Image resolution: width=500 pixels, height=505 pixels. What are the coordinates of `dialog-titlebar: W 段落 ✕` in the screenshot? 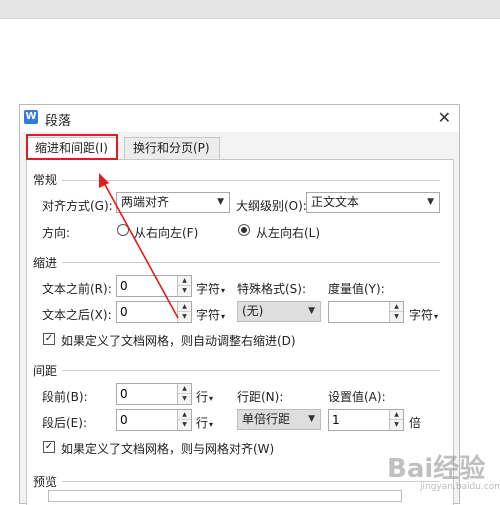 It's located at (239, 118).